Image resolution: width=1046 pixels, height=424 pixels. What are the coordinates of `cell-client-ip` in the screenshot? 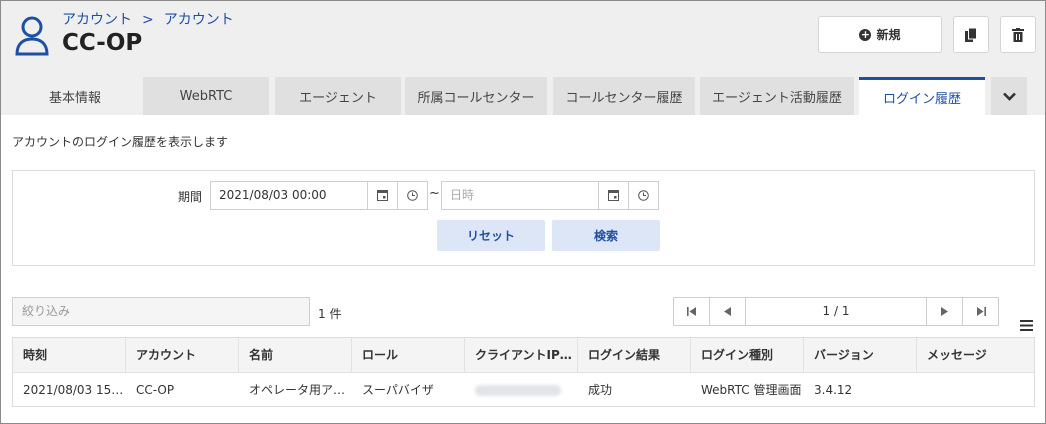 It's located at (521, 390).